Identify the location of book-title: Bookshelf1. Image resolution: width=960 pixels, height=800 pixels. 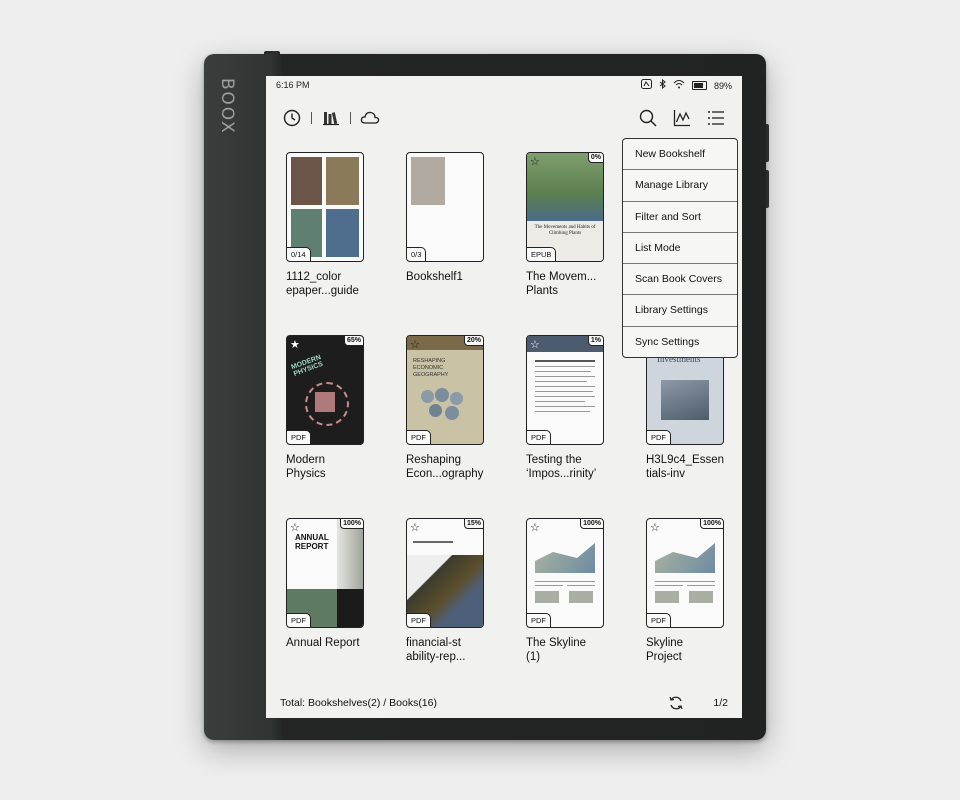
(434, 277).